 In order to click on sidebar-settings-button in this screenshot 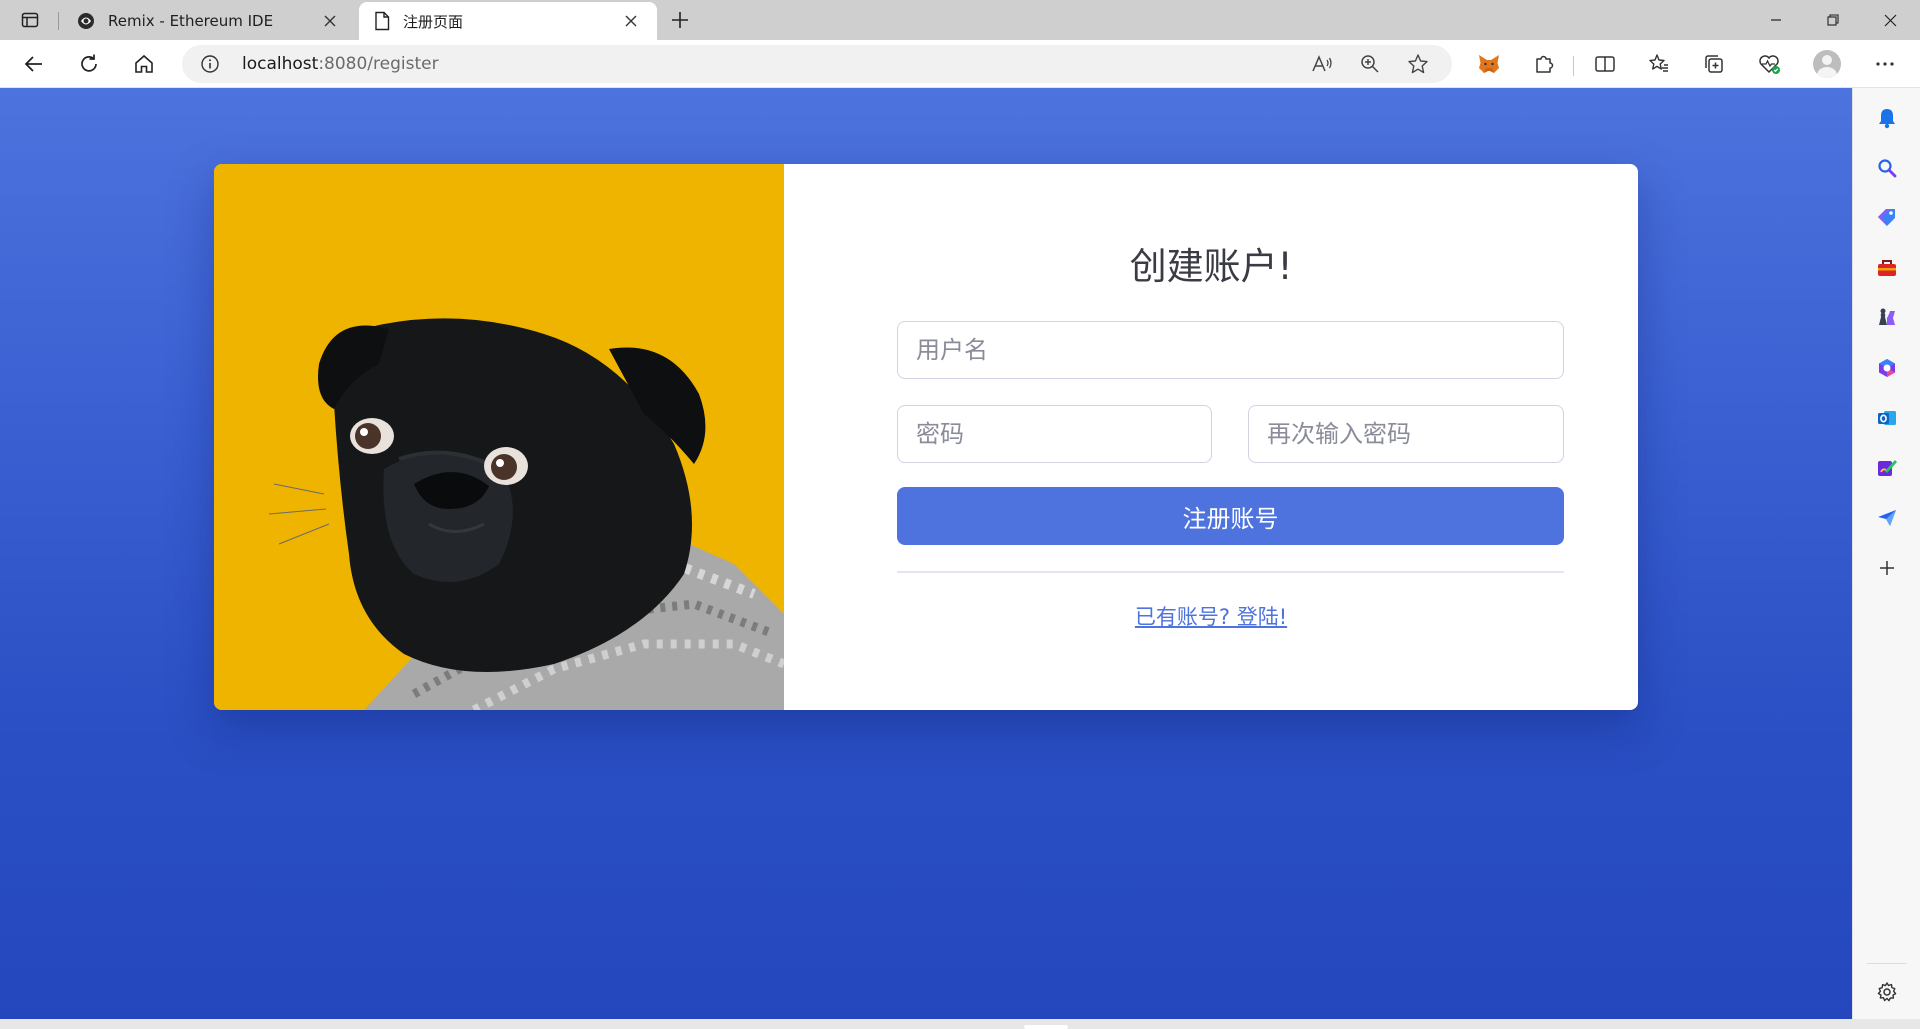, I will do `click(1887, 992)`.